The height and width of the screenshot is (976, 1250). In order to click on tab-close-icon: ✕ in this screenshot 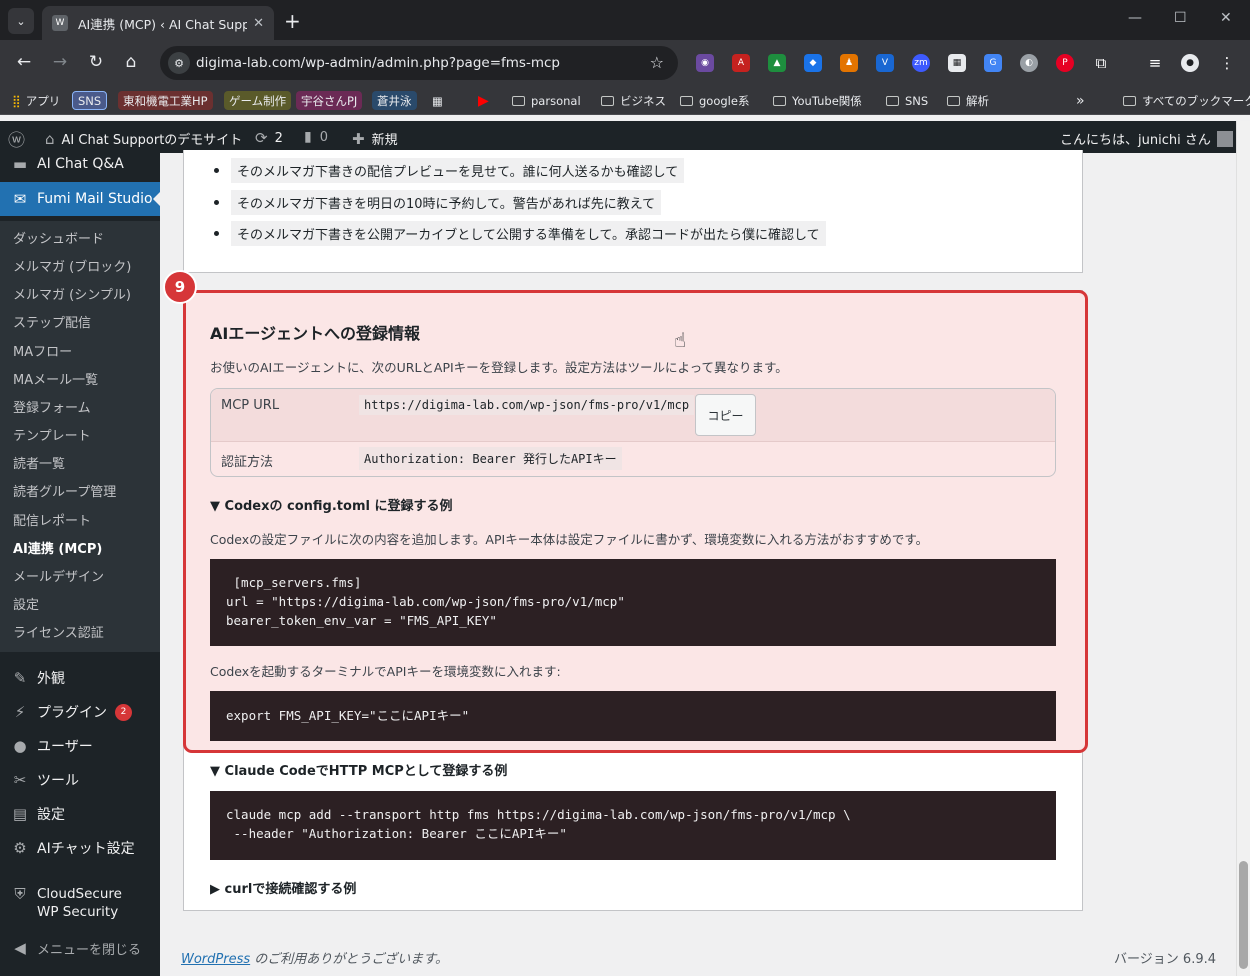, I will do `click(258, 23)`.